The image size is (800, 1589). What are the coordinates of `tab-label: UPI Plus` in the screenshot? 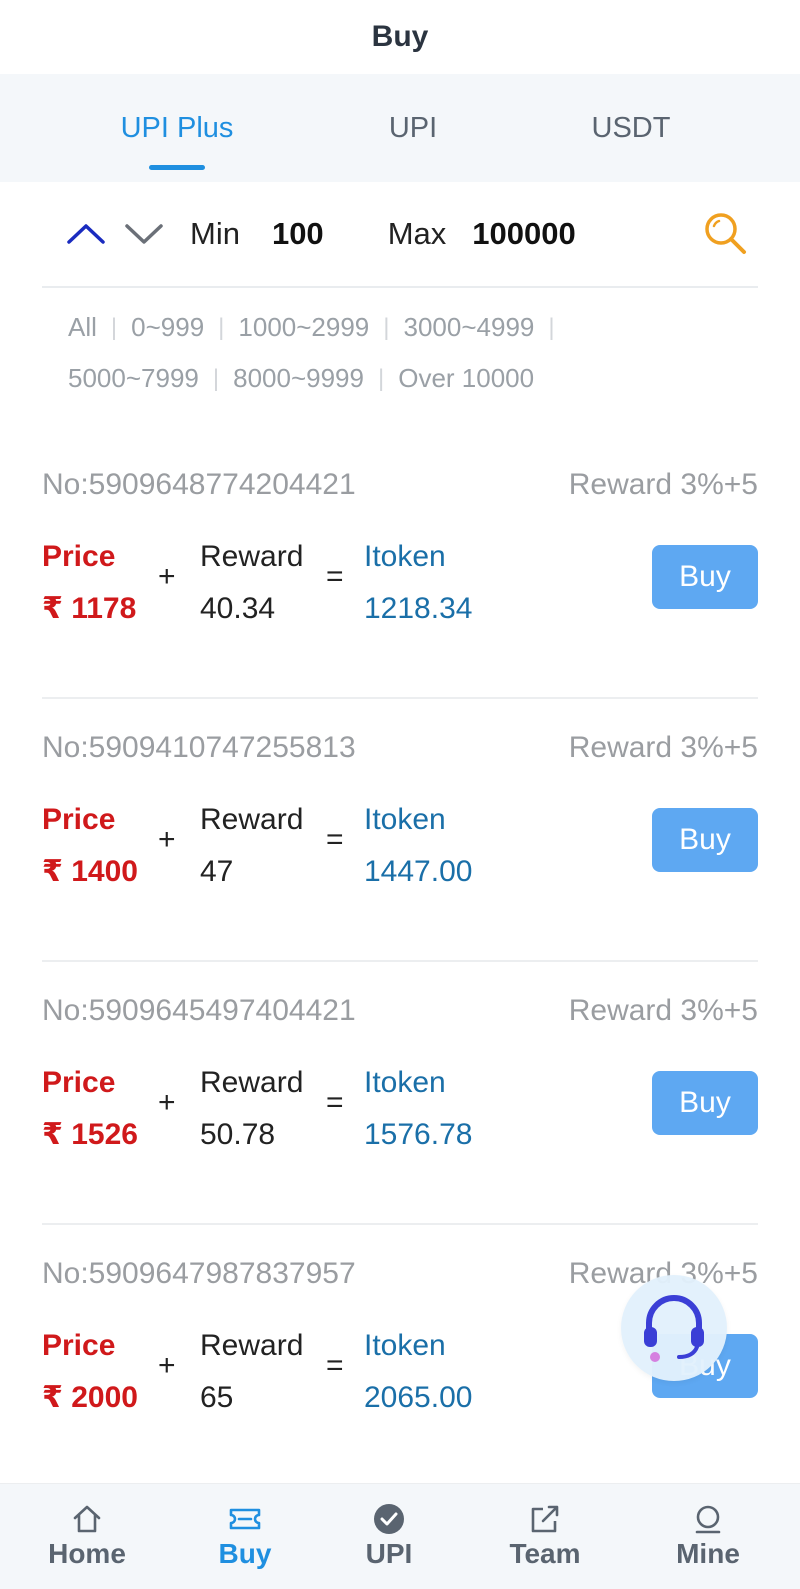 It's located at (177, 127).